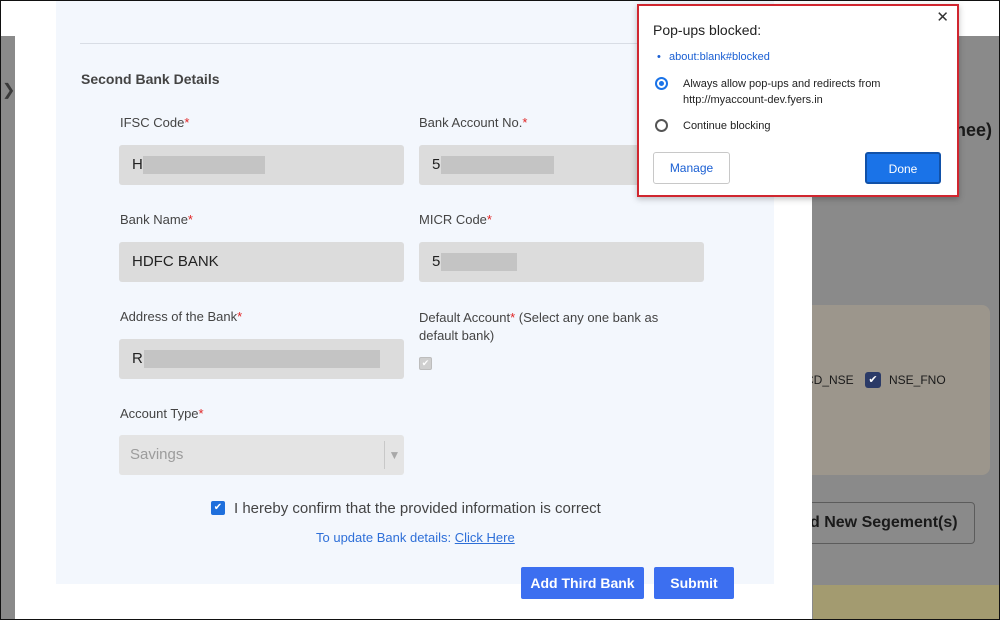  I want to click on address-input: R, so click(261, 359).